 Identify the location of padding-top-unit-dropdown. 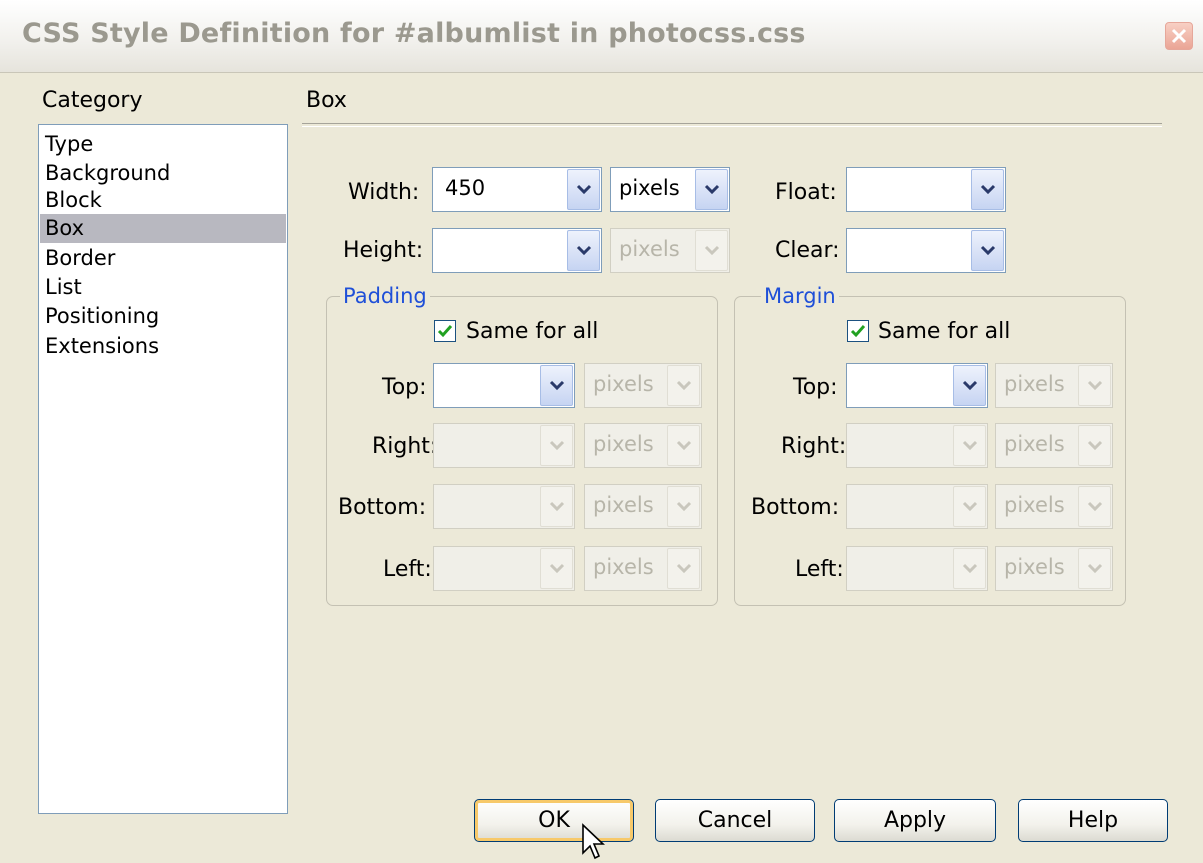
(683, 385).